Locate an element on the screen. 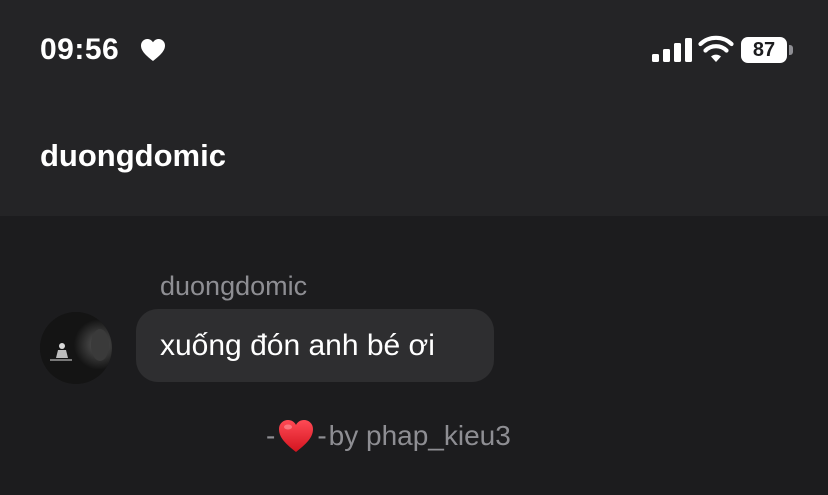 This screenshot has height=495, width=828. wifi-icon is located at coordinates (716, 48).